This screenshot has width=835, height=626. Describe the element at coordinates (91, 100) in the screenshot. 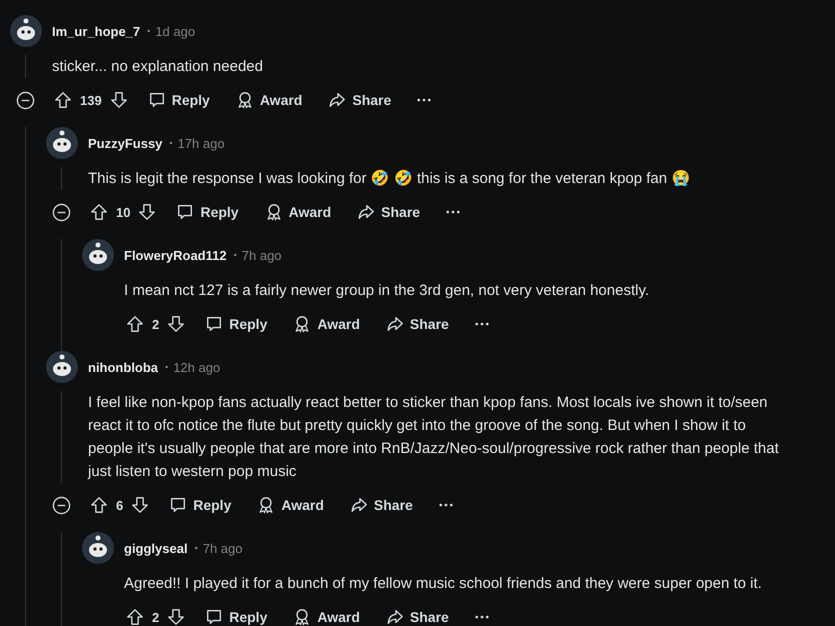

I see `vote-count: 139` at that location.